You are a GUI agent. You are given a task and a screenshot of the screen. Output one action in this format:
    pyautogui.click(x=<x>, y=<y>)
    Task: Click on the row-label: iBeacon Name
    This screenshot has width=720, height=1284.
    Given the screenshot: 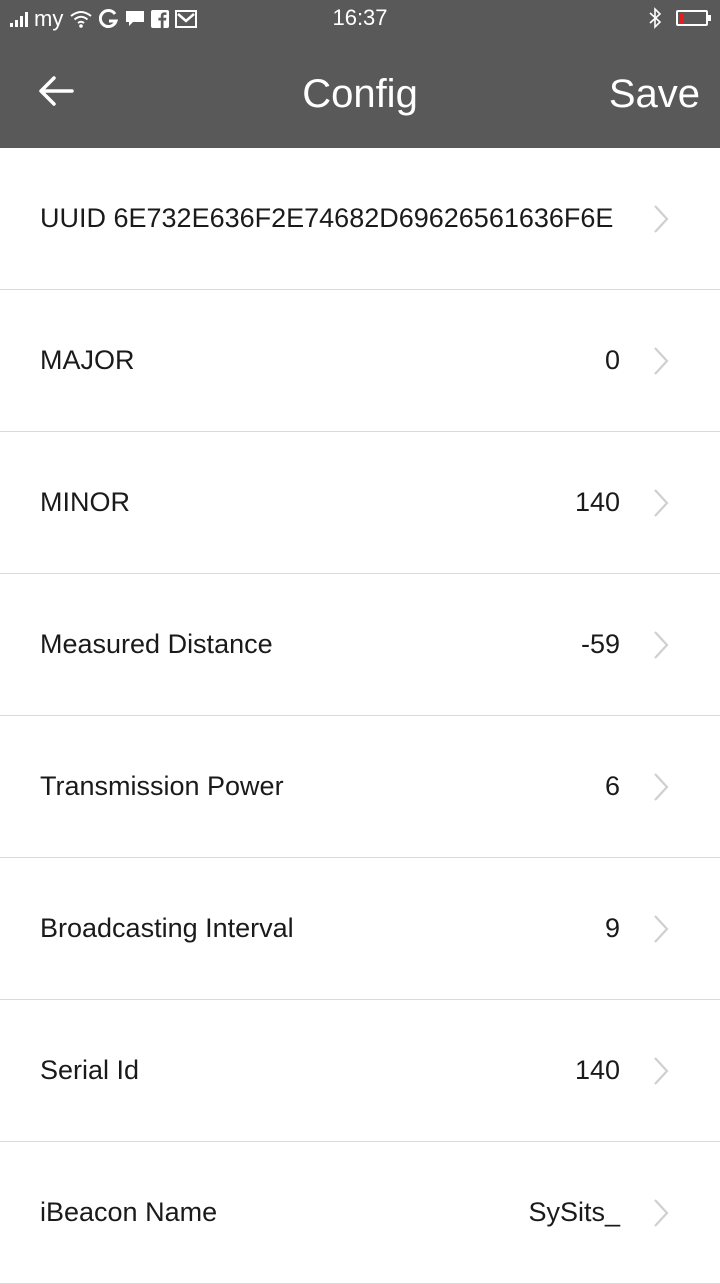 What is the action you would take?
    pyautogui.click(x=129, y=1212)
    